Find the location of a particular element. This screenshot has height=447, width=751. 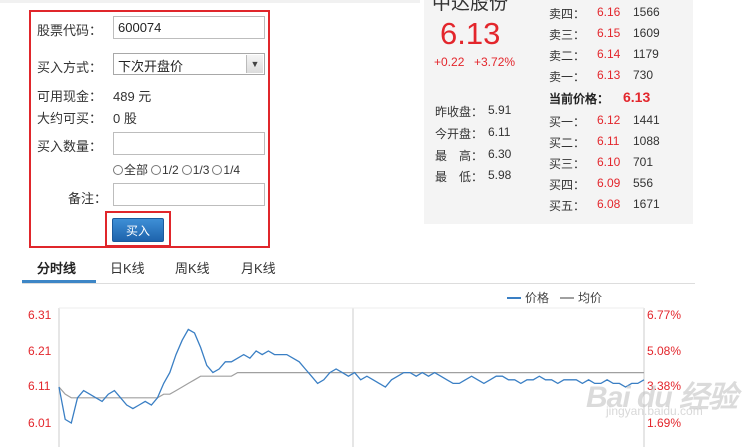

series-avg-price-line is located at coordinates (351, 385).